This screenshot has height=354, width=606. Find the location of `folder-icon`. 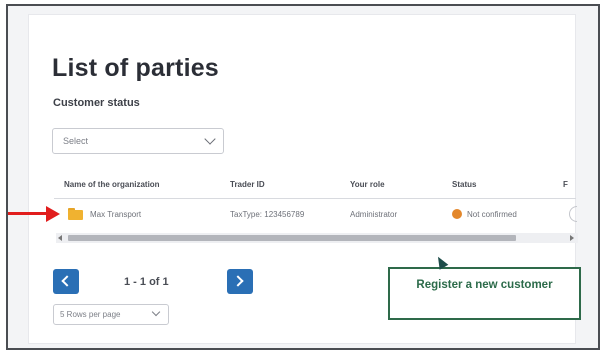

folder-icon is located at coordinates (75, 214).